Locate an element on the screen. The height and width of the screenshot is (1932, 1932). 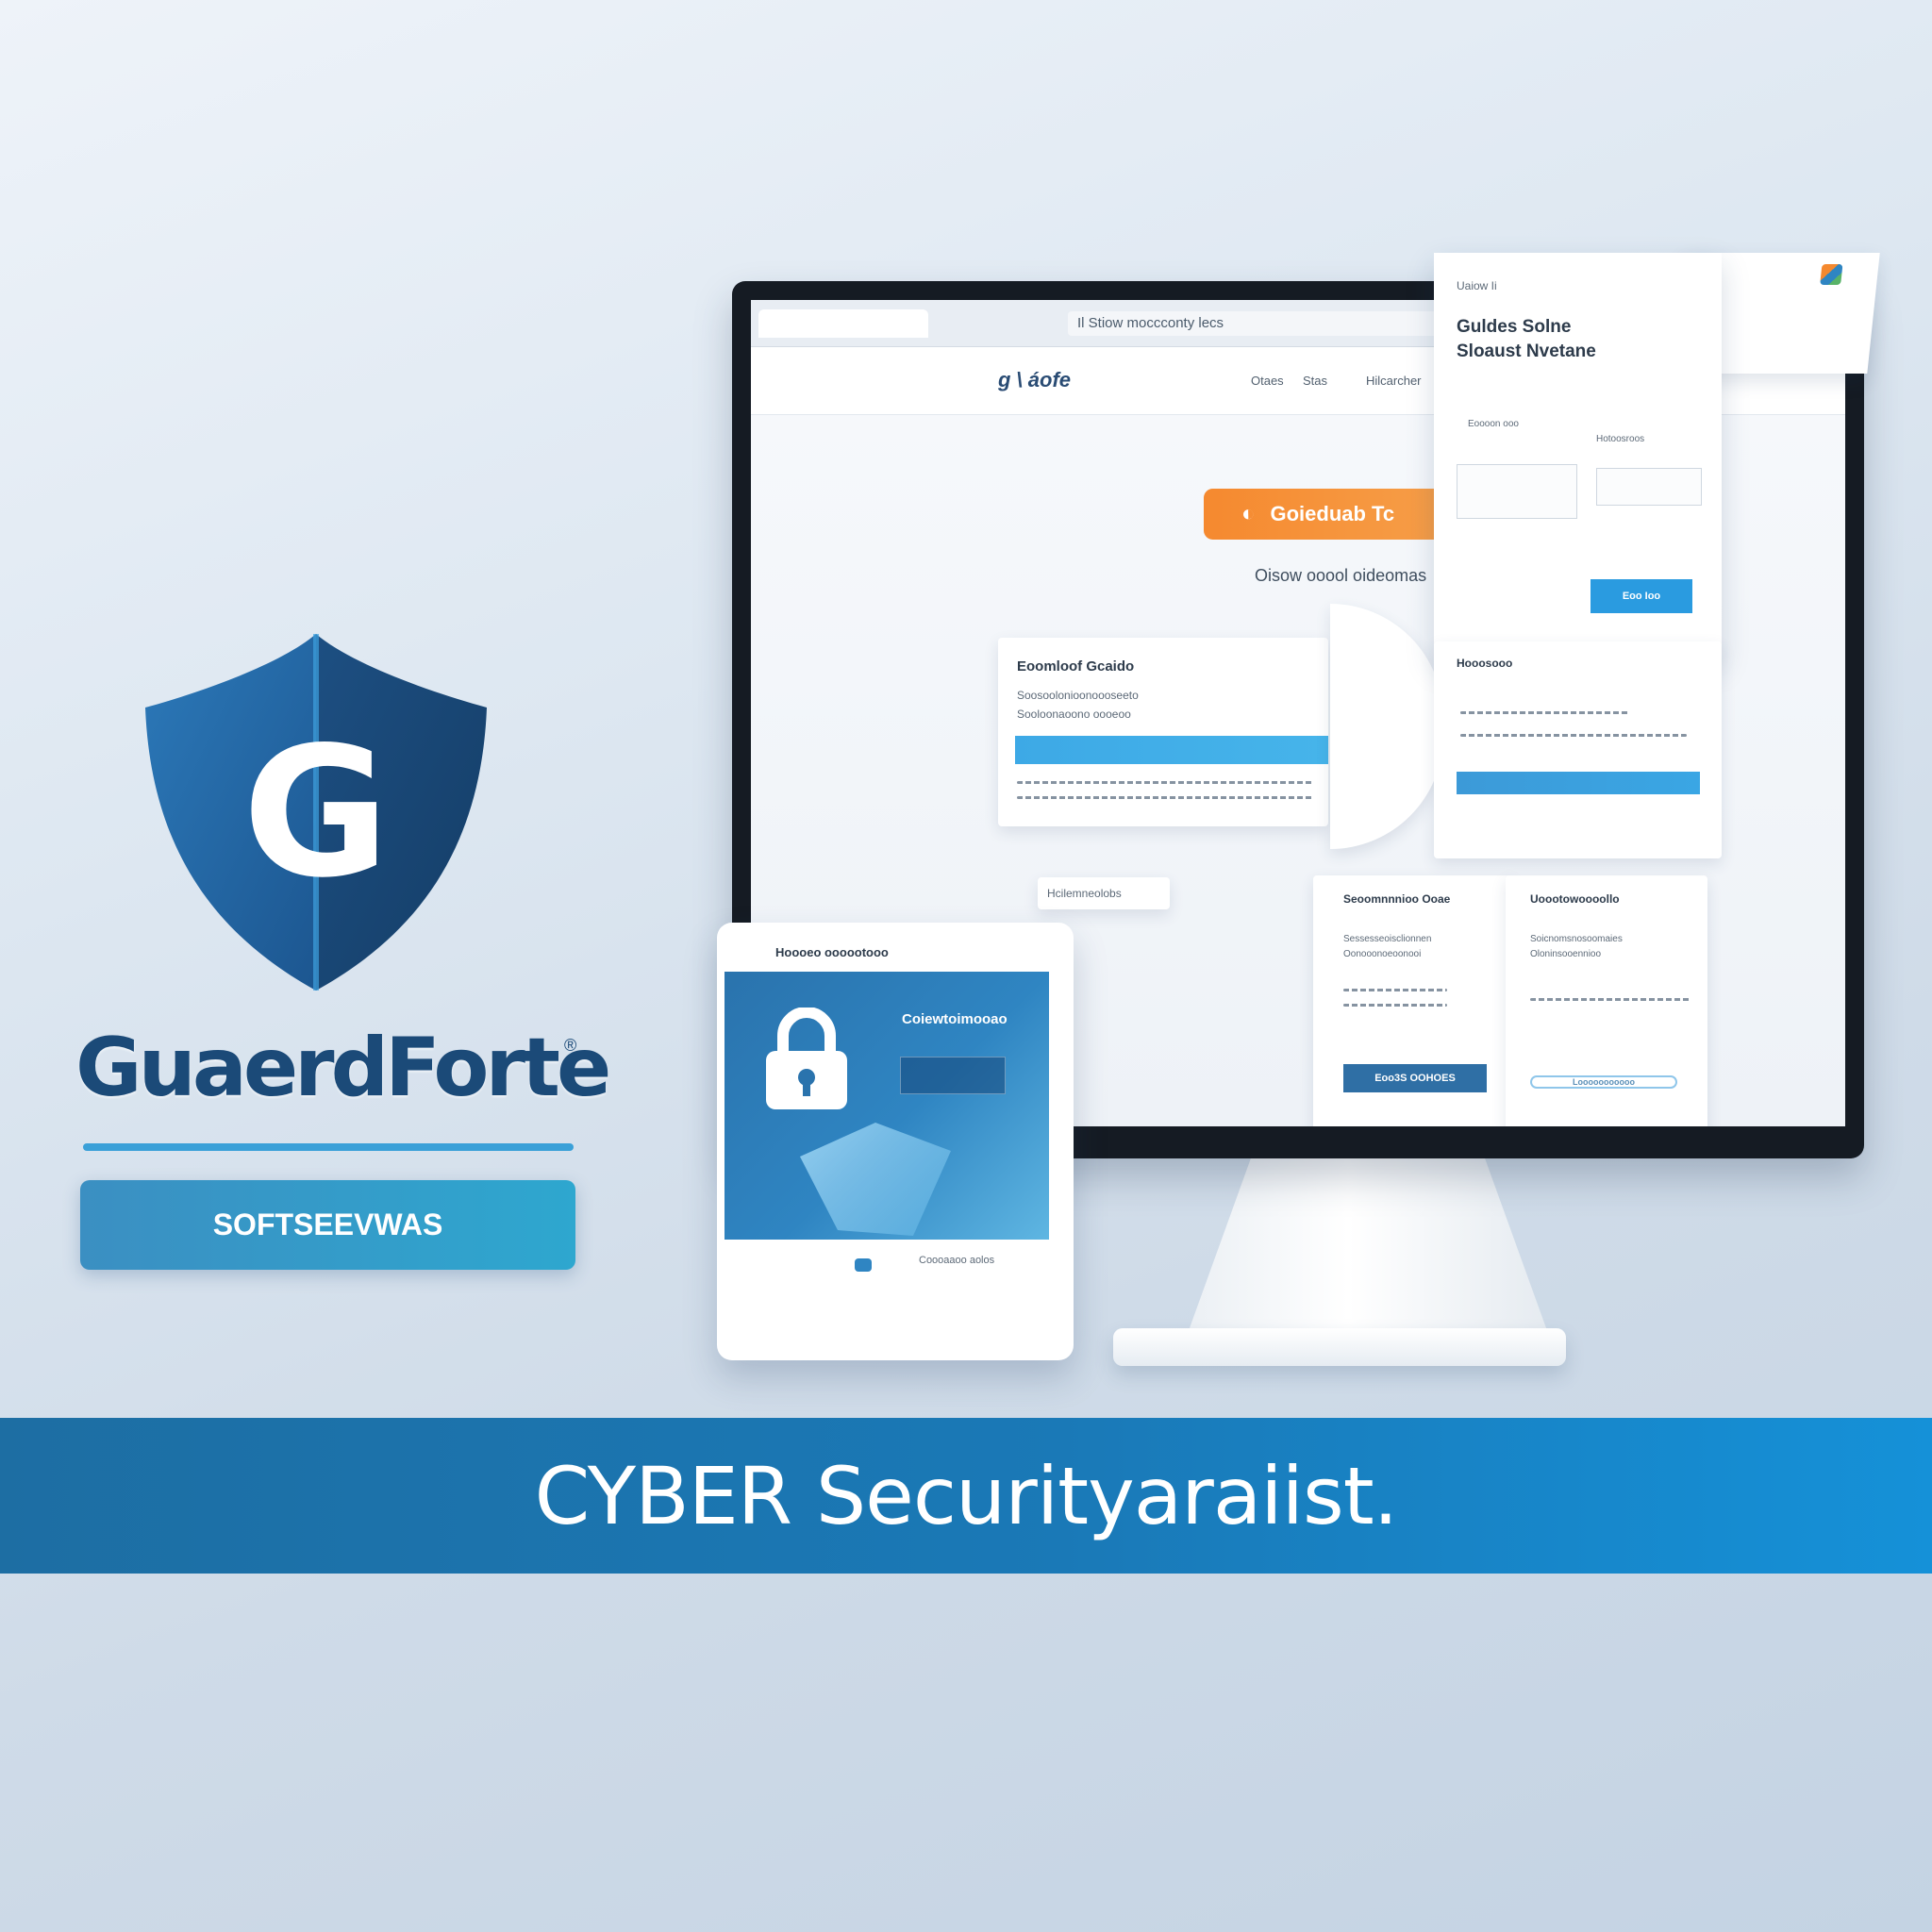
brand-tagline-badge: SOFTSEEVWAS is located at coordinates (328, 1225).